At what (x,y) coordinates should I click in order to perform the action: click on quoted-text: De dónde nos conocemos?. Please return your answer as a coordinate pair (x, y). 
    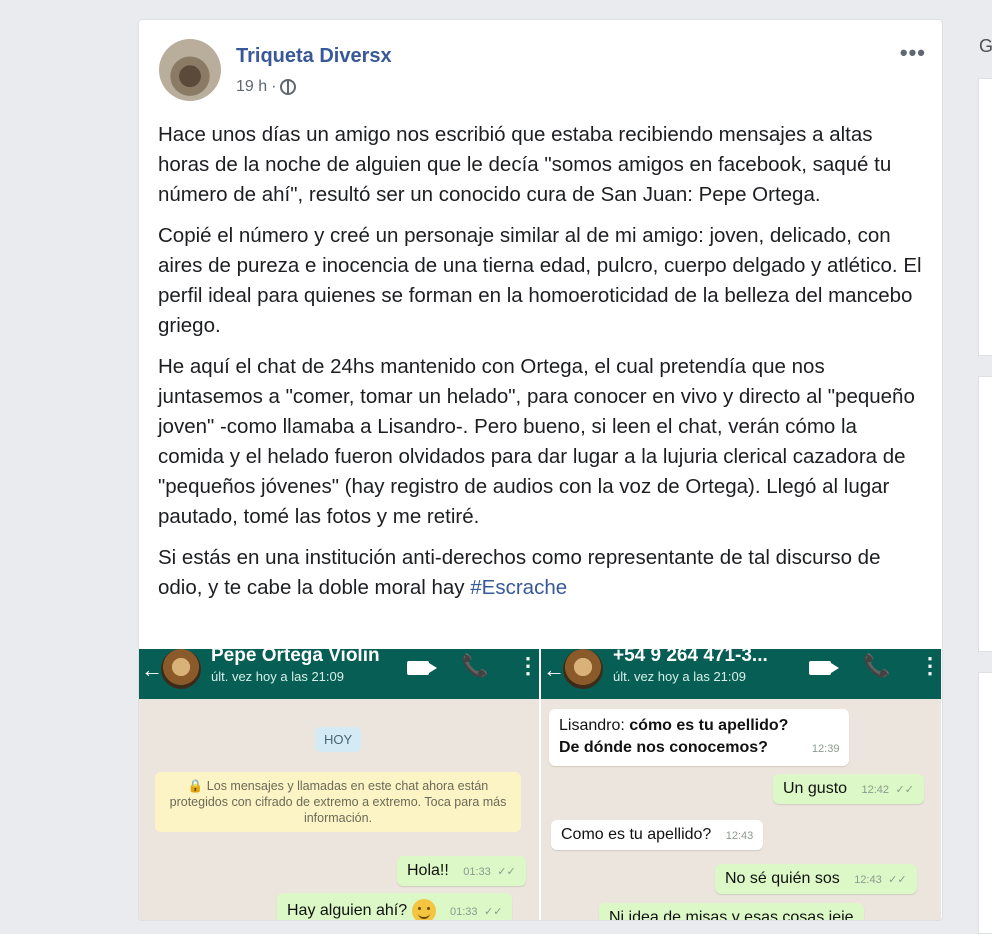
    Looking at the image, I should click on (663, 747).